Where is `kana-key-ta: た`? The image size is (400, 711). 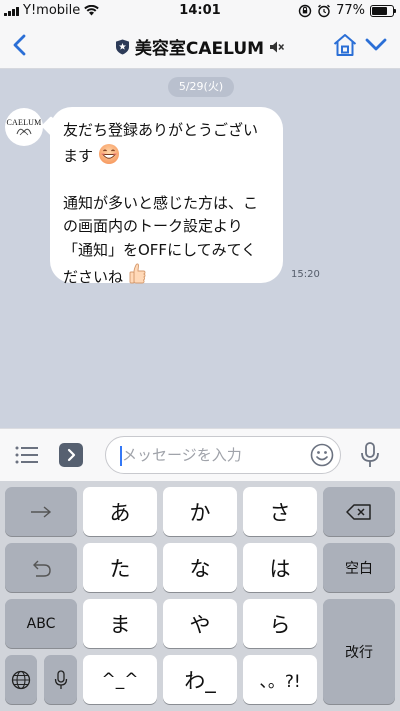 kana-key-ta: た is located at coordinates (120, 567).